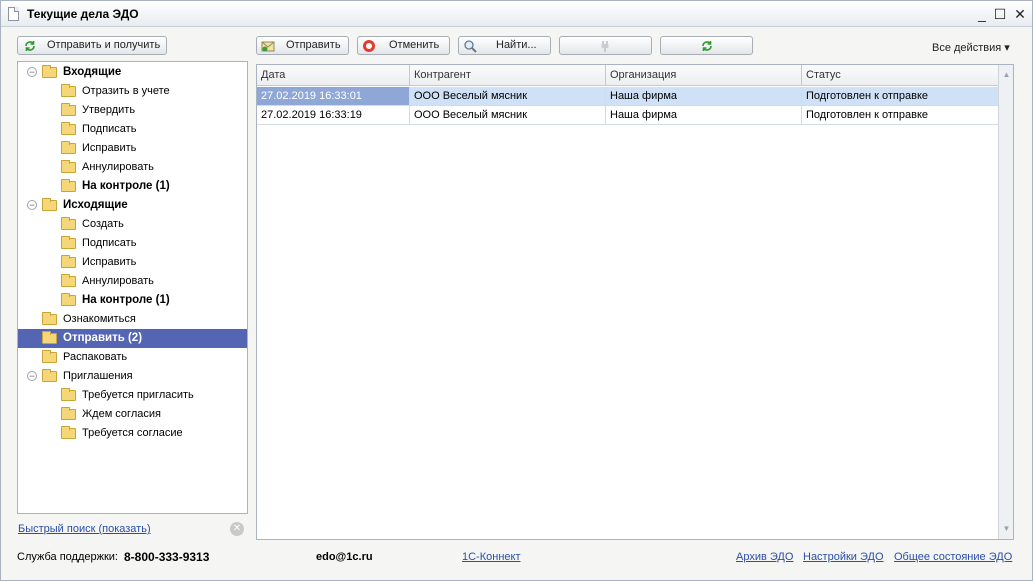 The image size is (1033, 581). What do you see at coordinates (138, 395) in the screenshot?
I see `tree-item-label: Требуется пригласить` at bounding box center [138, 395].